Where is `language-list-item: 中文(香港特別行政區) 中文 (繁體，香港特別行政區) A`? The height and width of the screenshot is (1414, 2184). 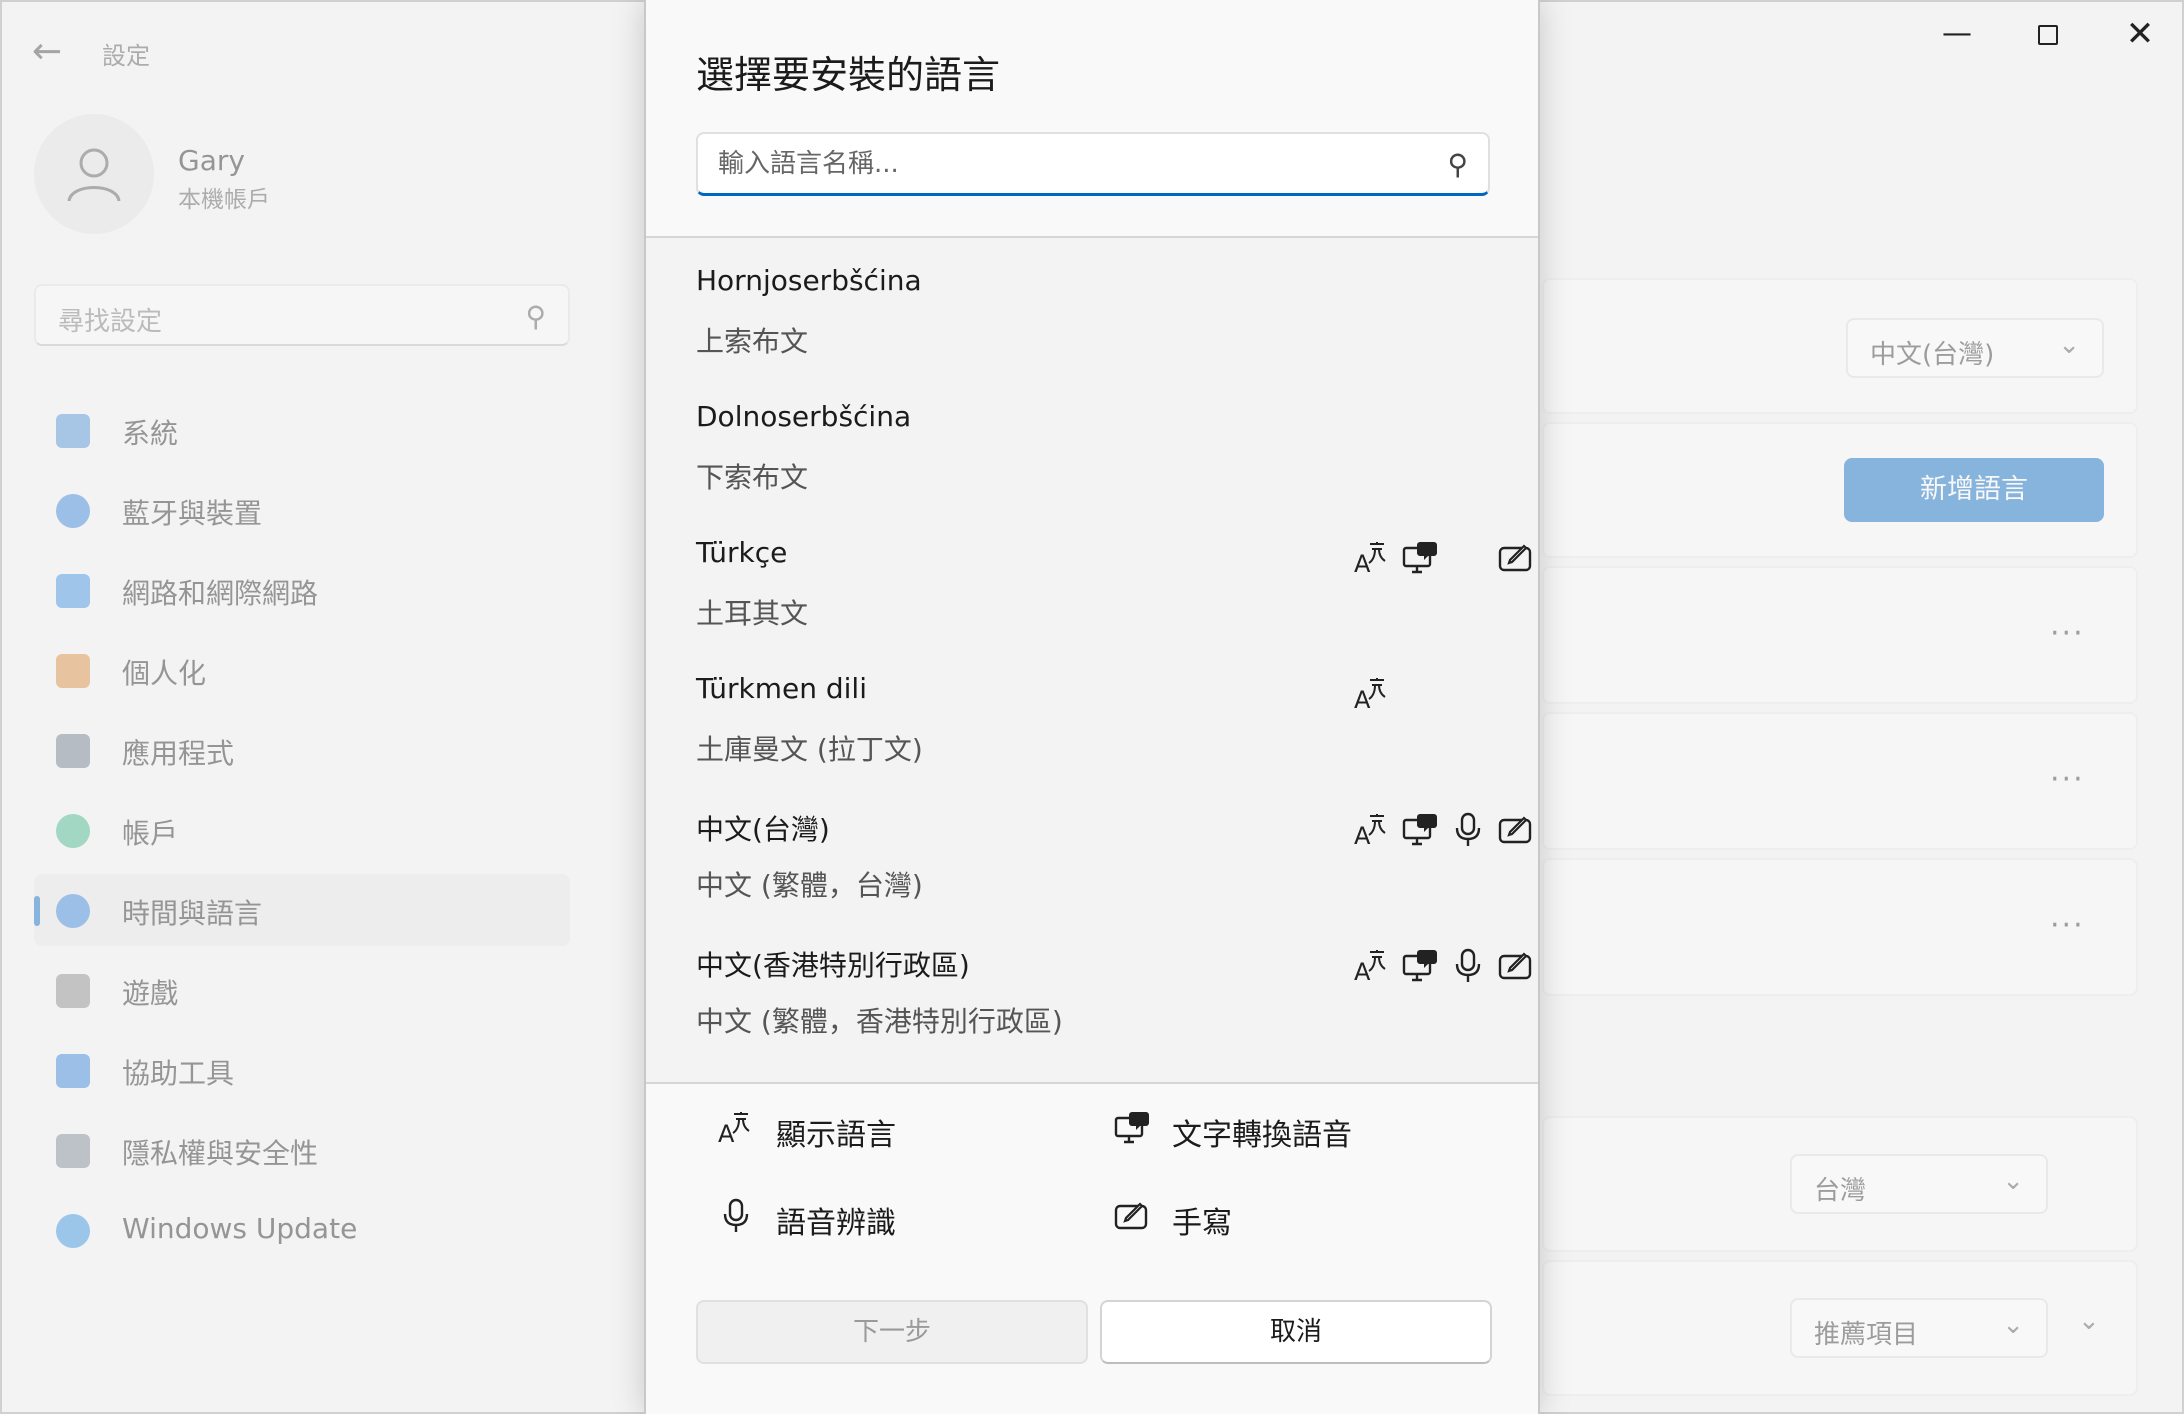
language-list-item: 中文(香港特別行政區) 中文 (繁體，香港特別行政區) A is located at coordinates (1114, 990).